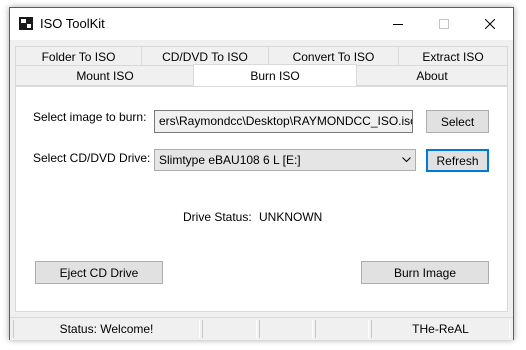 This screenshot has width=526, height=350. I want to click on tab-folder-to-iso: Folder To ISO, so click(78, 56).